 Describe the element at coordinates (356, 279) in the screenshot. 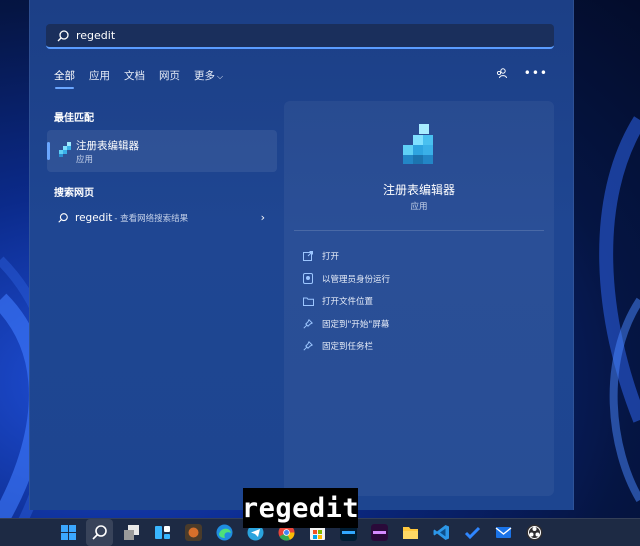

I see `action-run-as-admin-label: 以管理员身份运行` at that location.